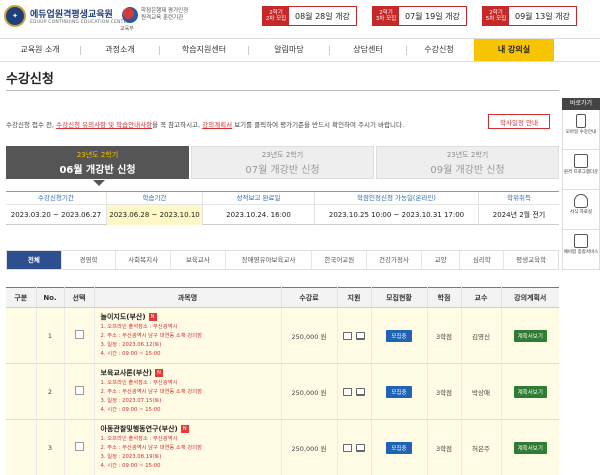 The image size is (600, 475). What do you see at coordinates (269, 260) in the screenshot?
I see `category-tab-disabled-childcare: 장애영유아보육교사` at bounding box center [269, 260].